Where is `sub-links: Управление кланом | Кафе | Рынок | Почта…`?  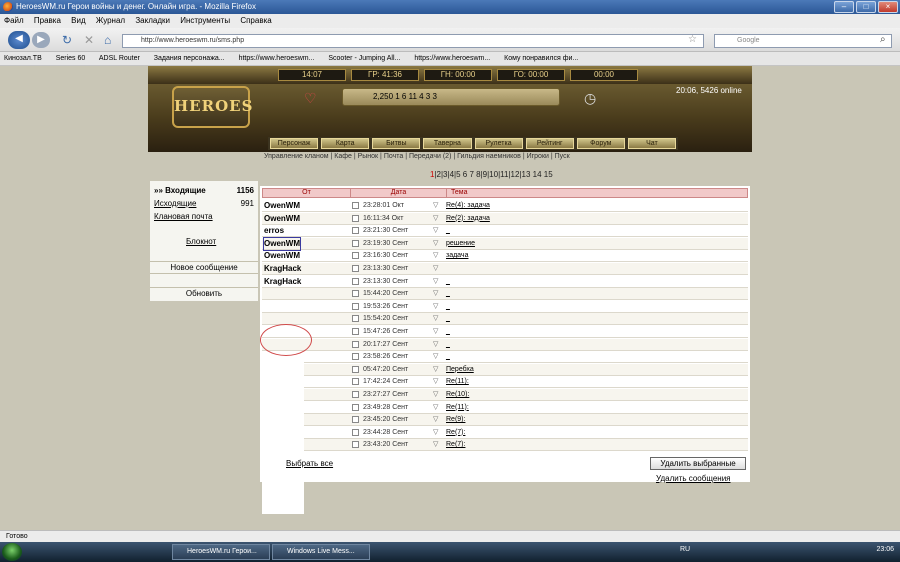
sub-links: Управление кланом | Кафе | Рынок | Почта… is located at coordinates (474, 158).